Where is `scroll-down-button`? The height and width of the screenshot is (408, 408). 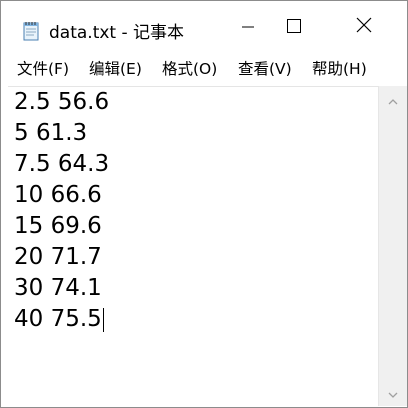 scroll-down-button is located at coordinates (393, 393).